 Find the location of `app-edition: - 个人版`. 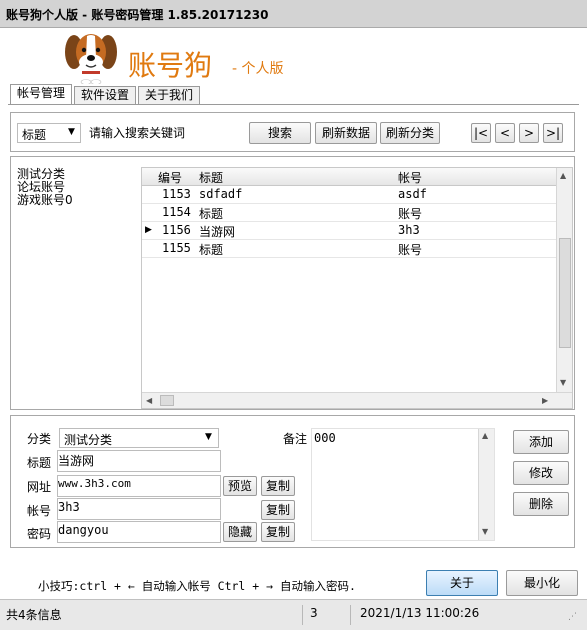

app-edition: - 个人版 is located at coordinates (258, 69).